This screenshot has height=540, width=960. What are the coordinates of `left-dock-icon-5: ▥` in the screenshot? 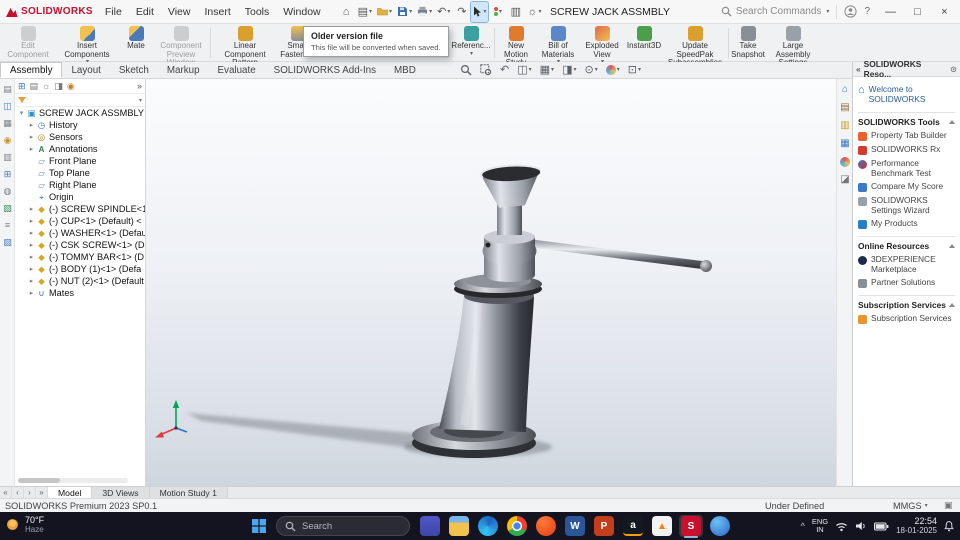 It's located at (7, 157).